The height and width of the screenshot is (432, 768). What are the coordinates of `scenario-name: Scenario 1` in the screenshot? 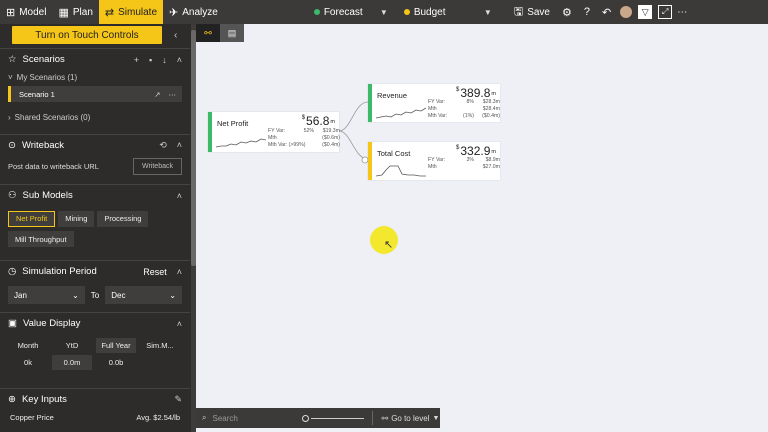 It's located at (37, 94).